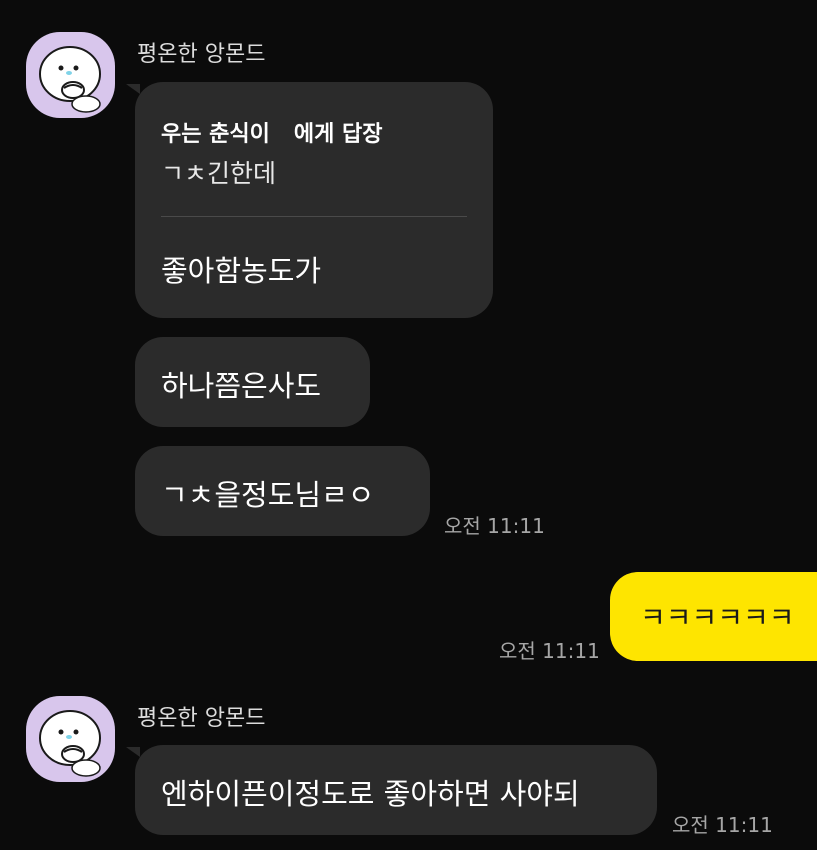  I want to click on message-bubble: 하나쯤은사도, so click(252, 382).